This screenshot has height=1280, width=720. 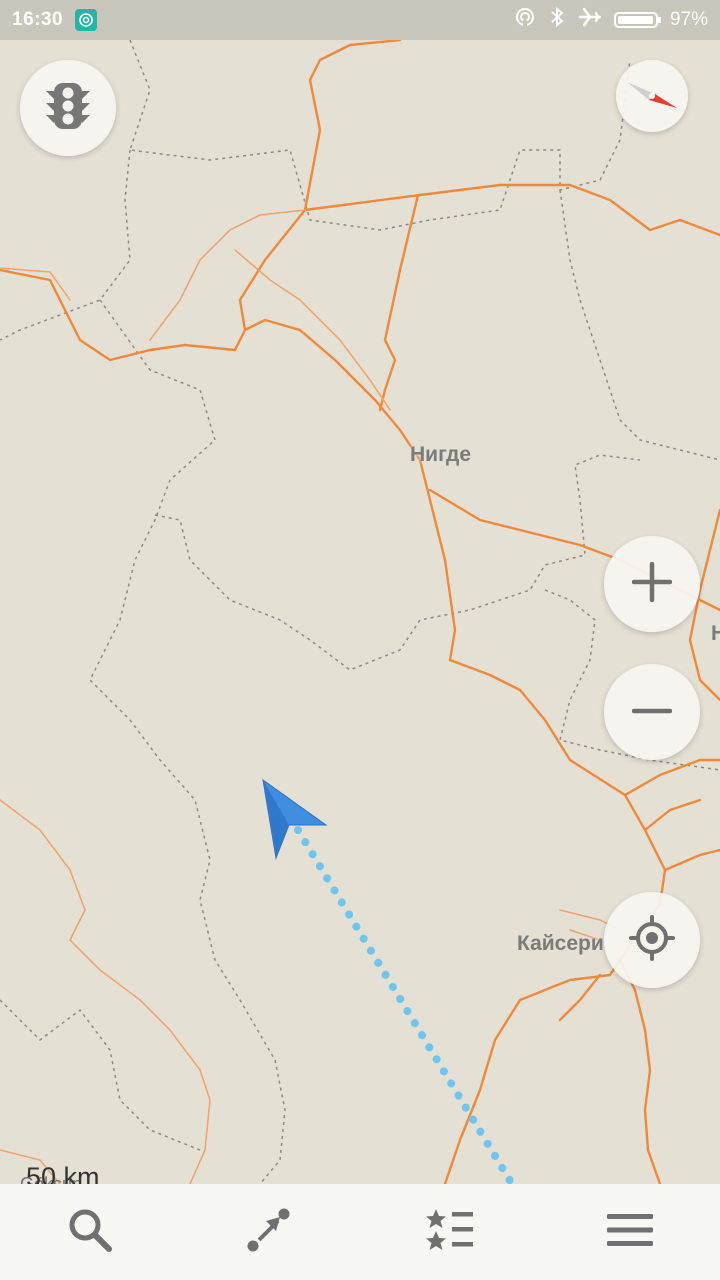 I want to click on traffic-button, so click(x=68, y=108).